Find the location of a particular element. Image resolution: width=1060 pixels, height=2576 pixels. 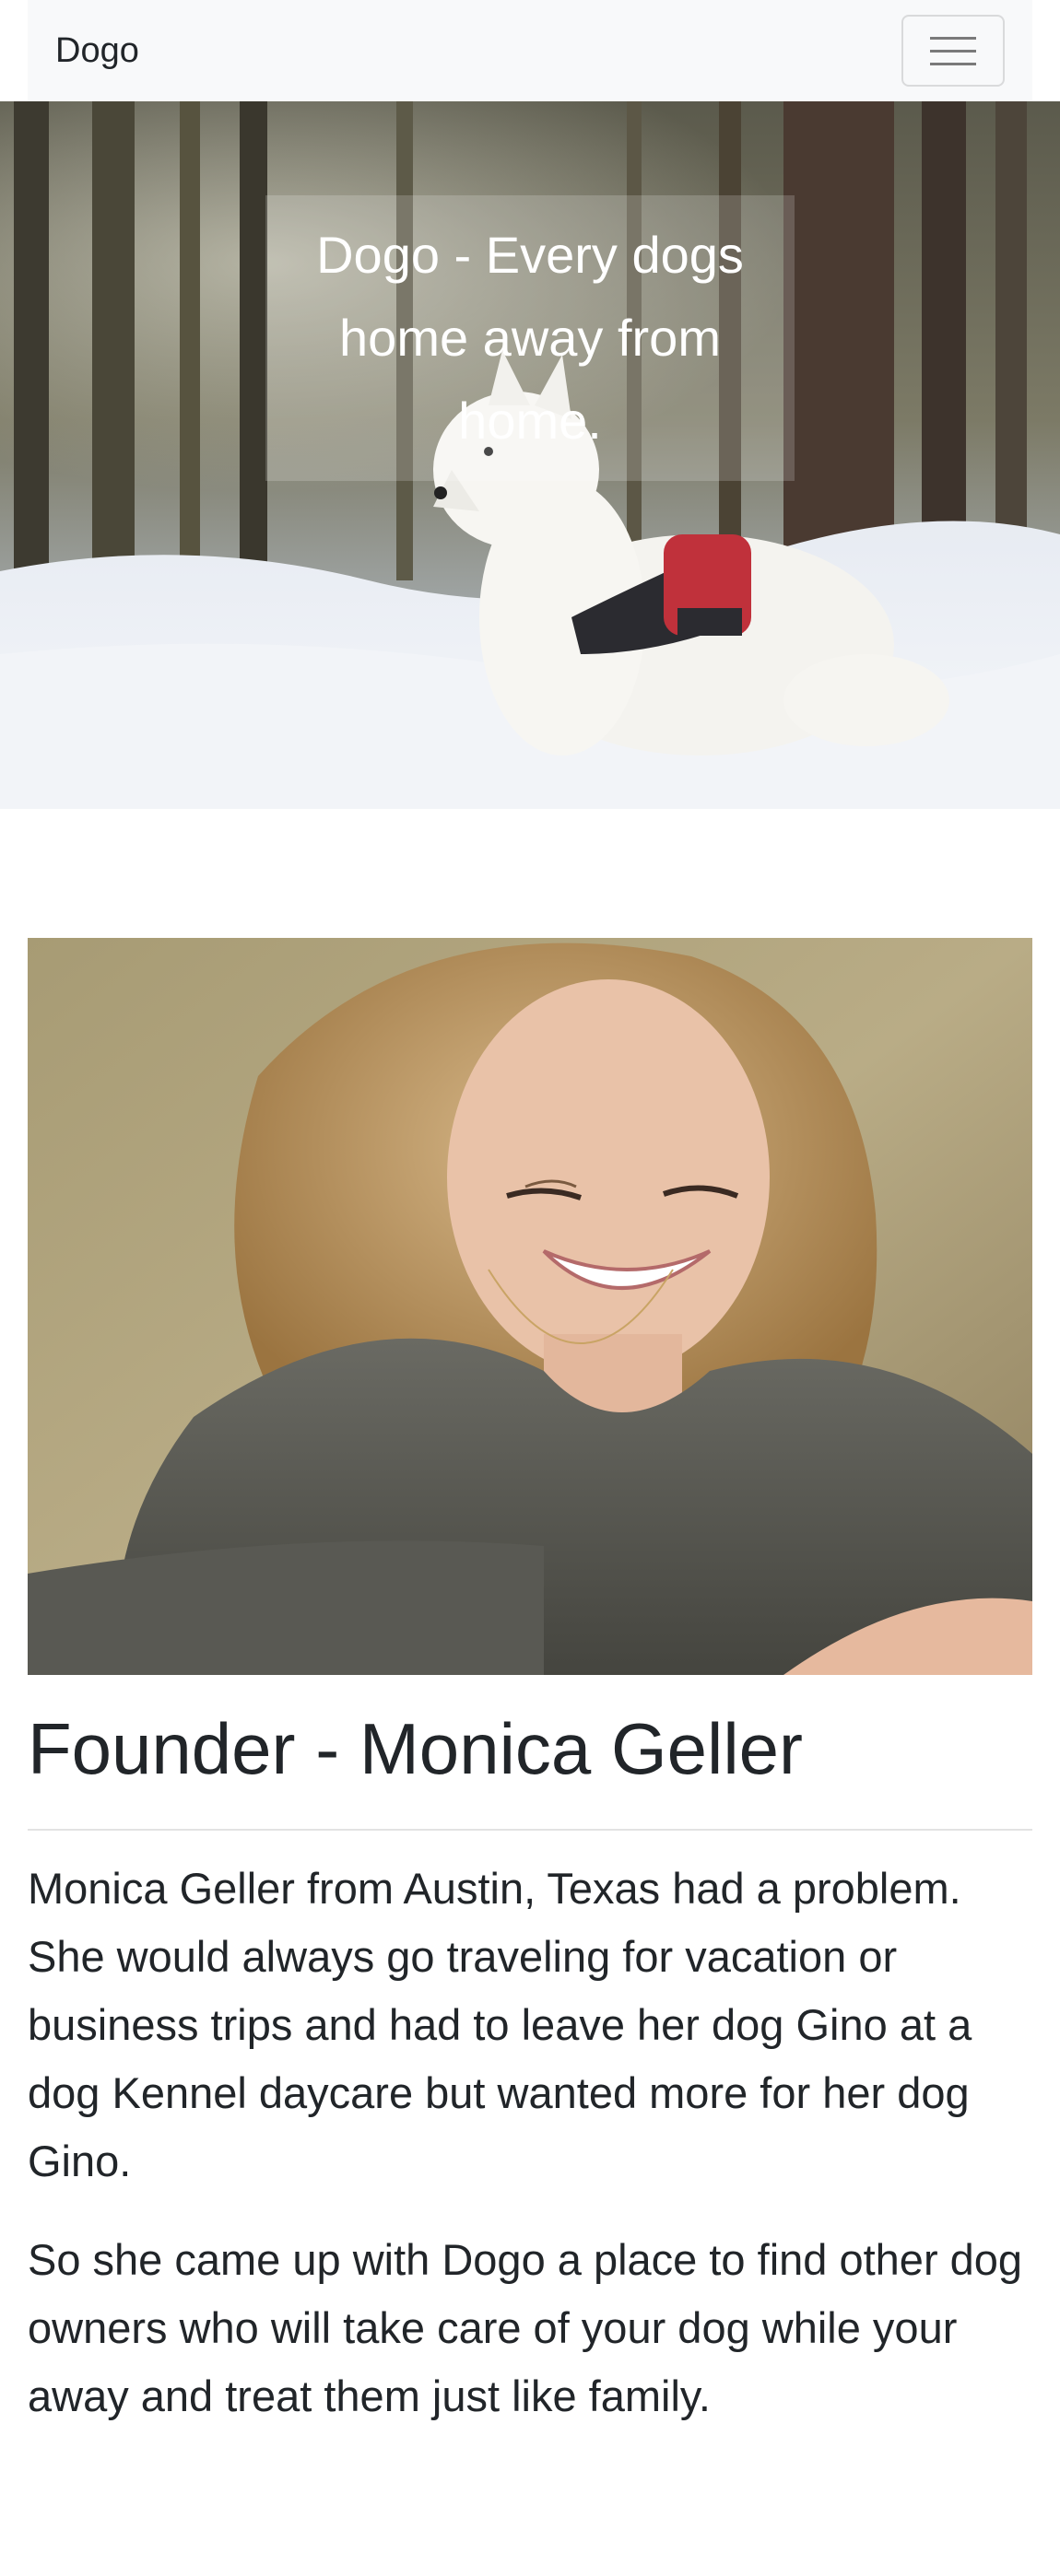

hamburger-menu-icon is located at coordinates (953, 38).